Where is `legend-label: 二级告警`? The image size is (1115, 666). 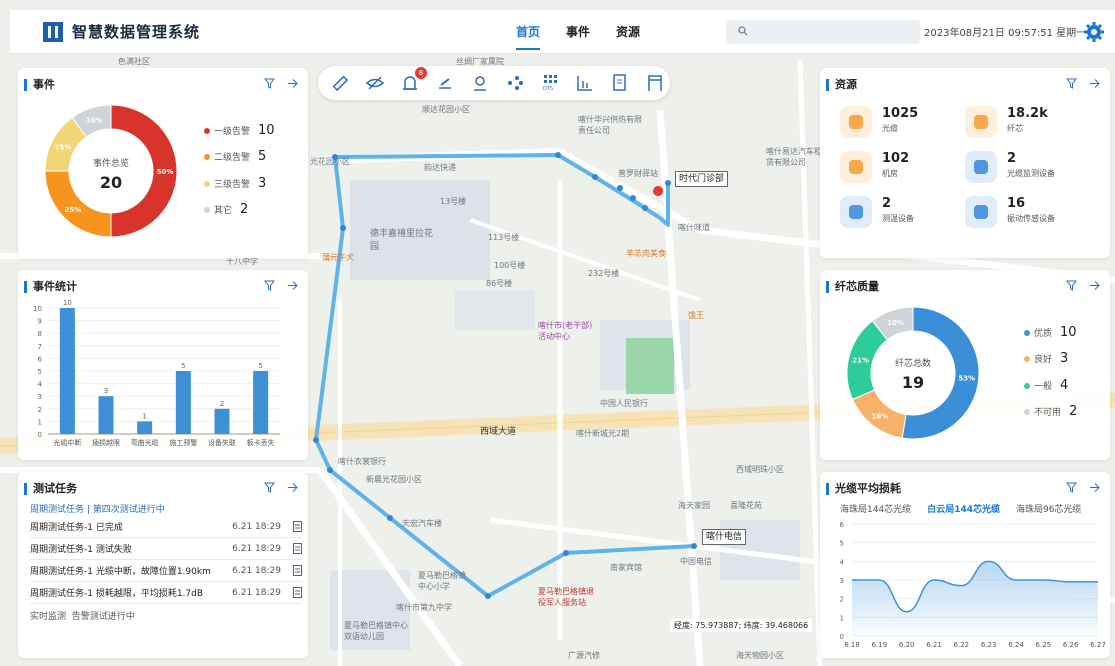 legend-label: 二级告警 is located at coordinates (232, 158).